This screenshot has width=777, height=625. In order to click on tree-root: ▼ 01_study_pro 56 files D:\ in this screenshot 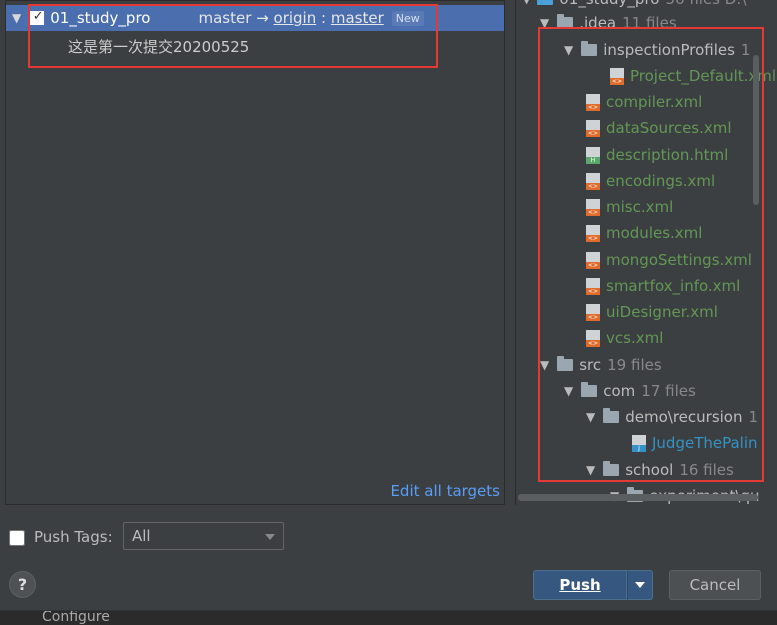, I will do `click(634, 5)`.